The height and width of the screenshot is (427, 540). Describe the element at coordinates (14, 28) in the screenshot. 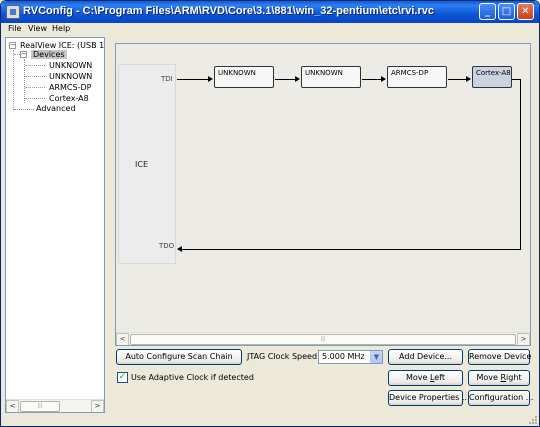

I see `menu-file: File` at that location.